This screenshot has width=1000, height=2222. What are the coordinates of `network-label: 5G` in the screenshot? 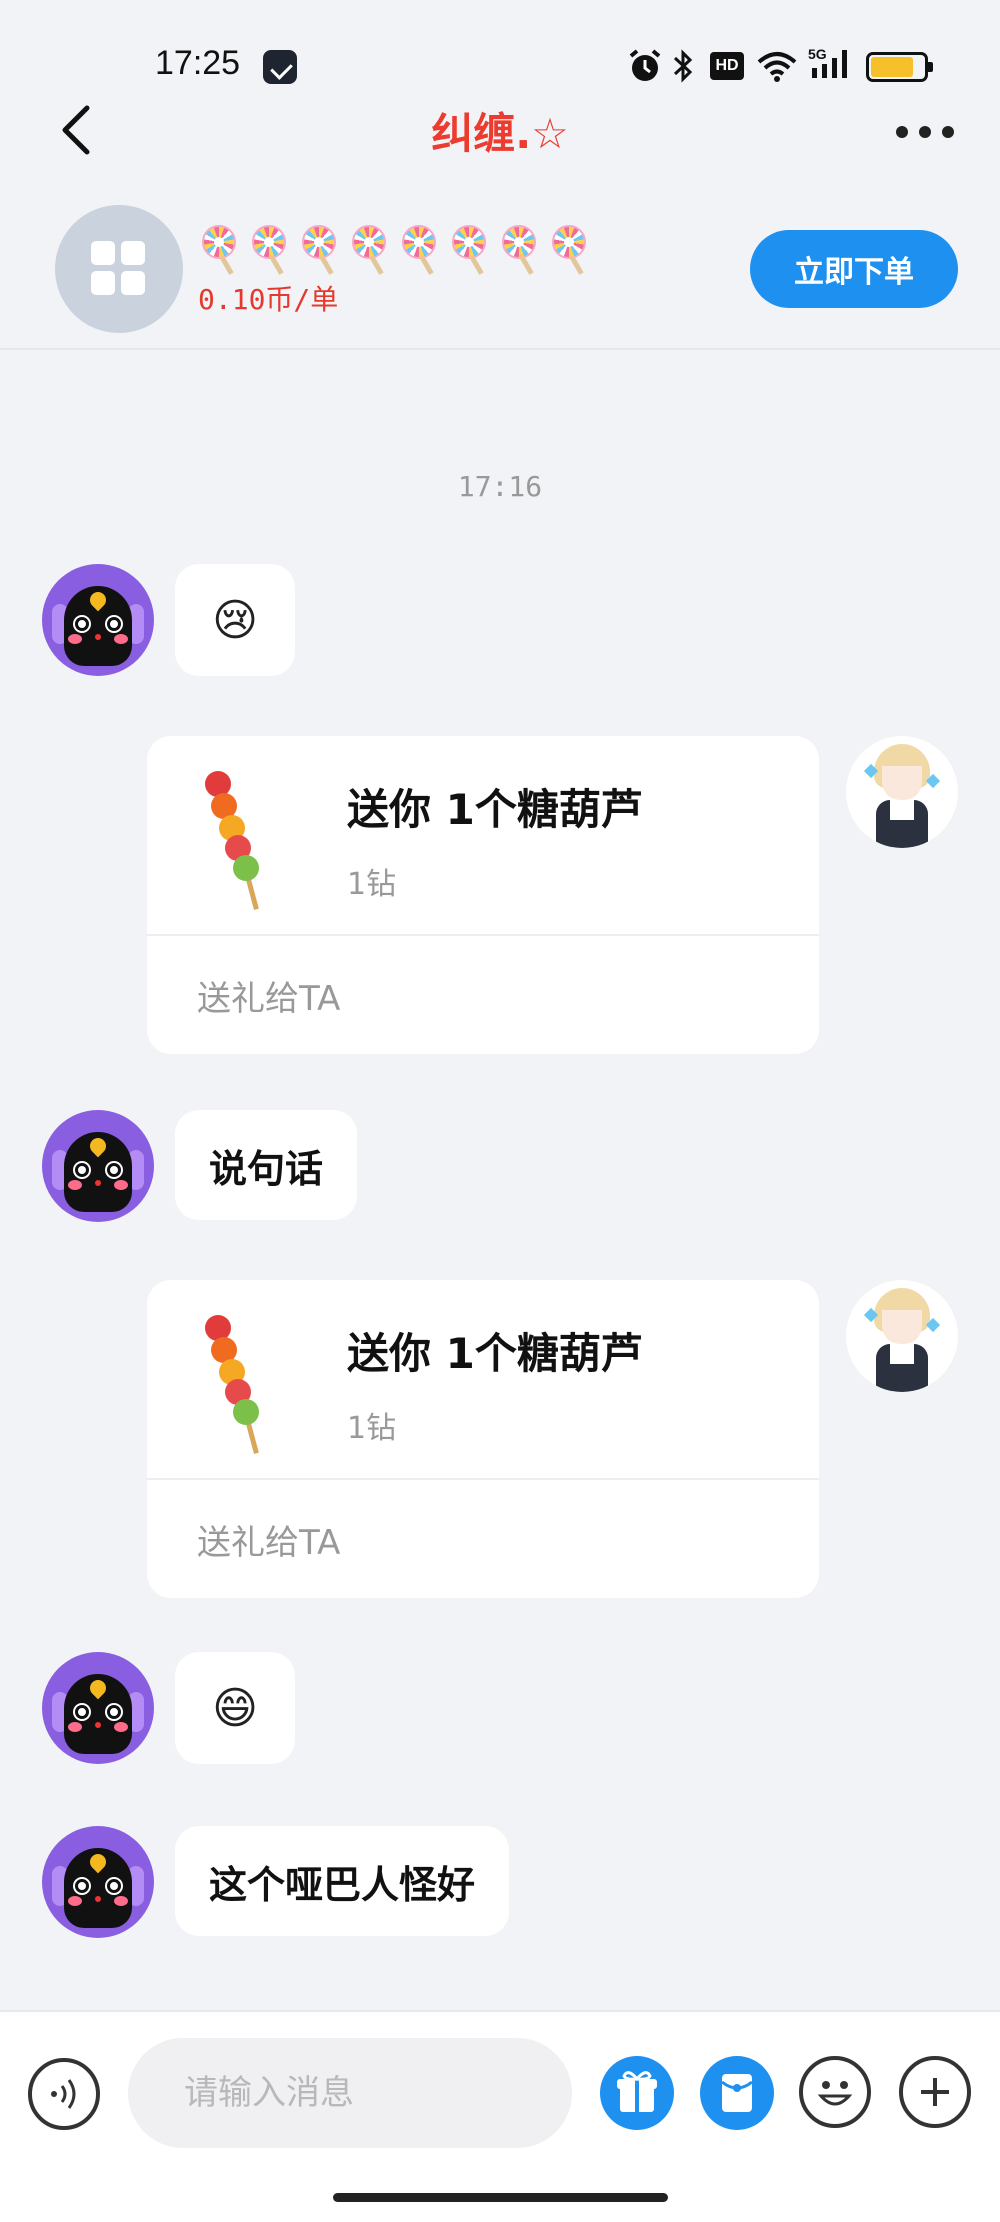 It's located at (817, 54).